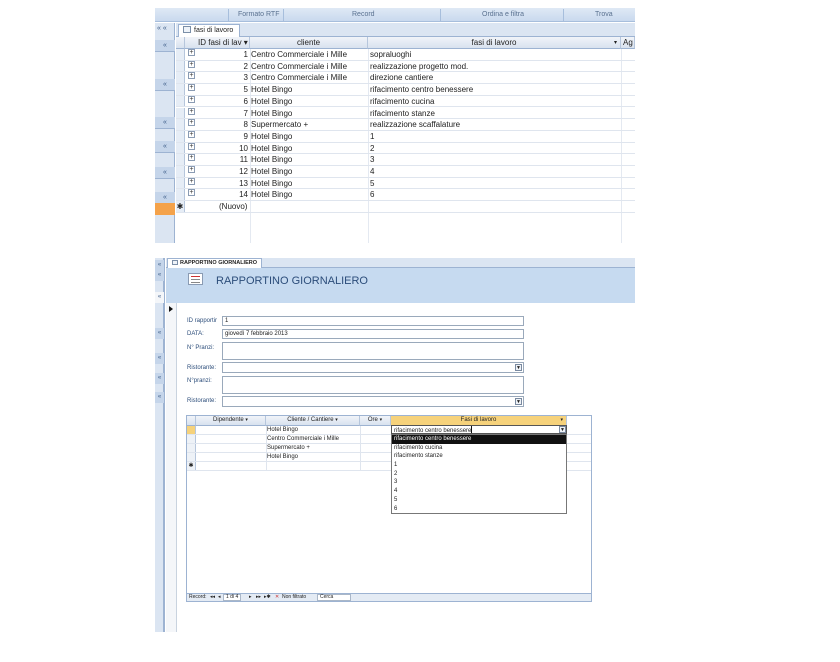 This screenshot has height=662, width=840. I want to click on cell-fase: realizzazione scaffalature, so click(495, 124).